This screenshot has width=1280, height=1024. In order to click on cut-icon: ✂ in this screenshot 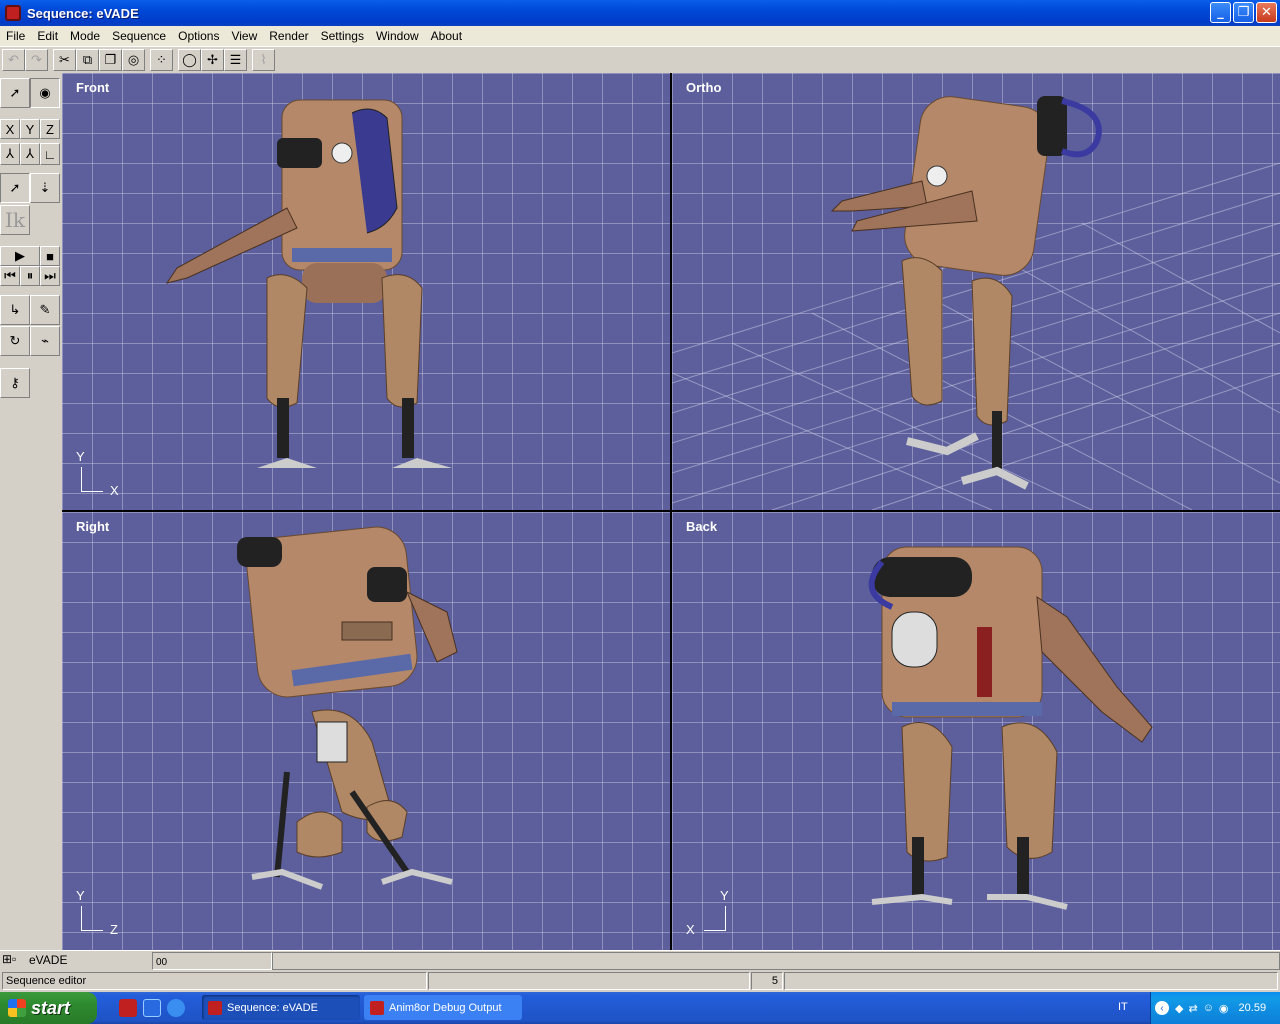, I will do `click(64, 60)`.